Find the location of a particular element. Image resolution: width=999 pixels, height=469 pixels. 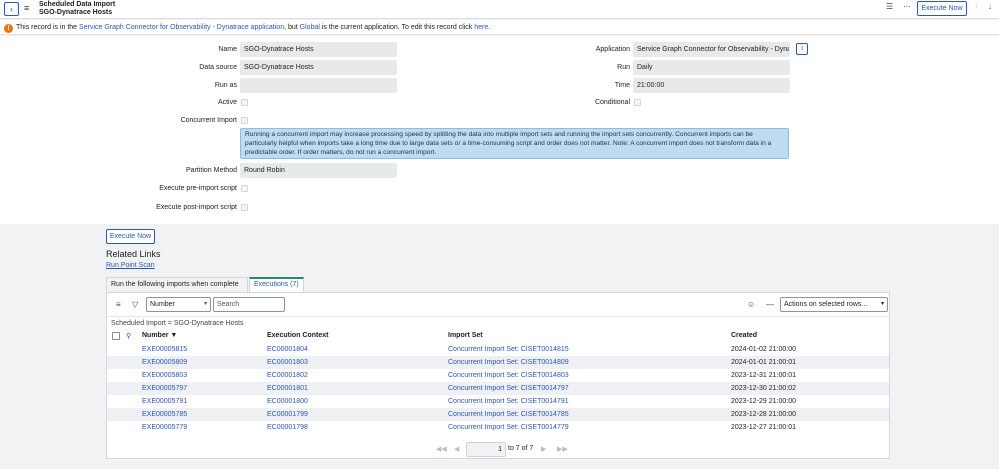

runas-field is located at coordinates (318, 85).